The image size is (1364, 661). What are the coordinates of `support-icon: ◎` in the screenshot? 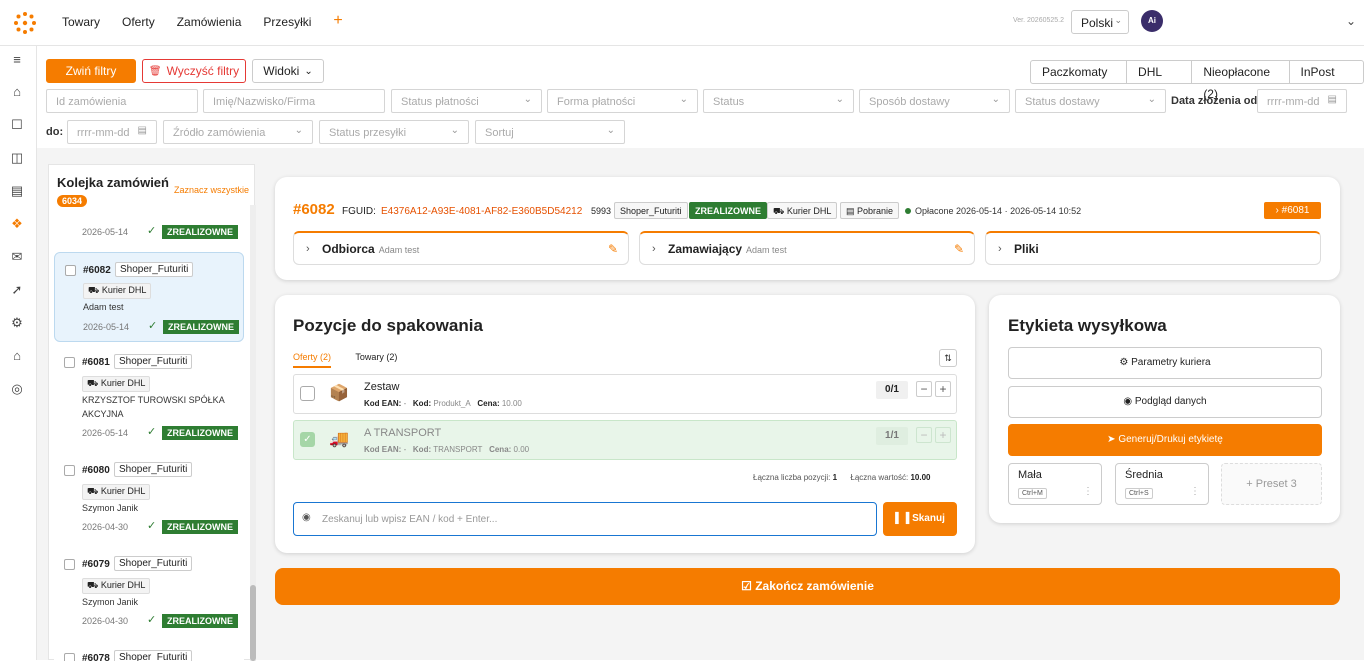 It's located at (17, 389).